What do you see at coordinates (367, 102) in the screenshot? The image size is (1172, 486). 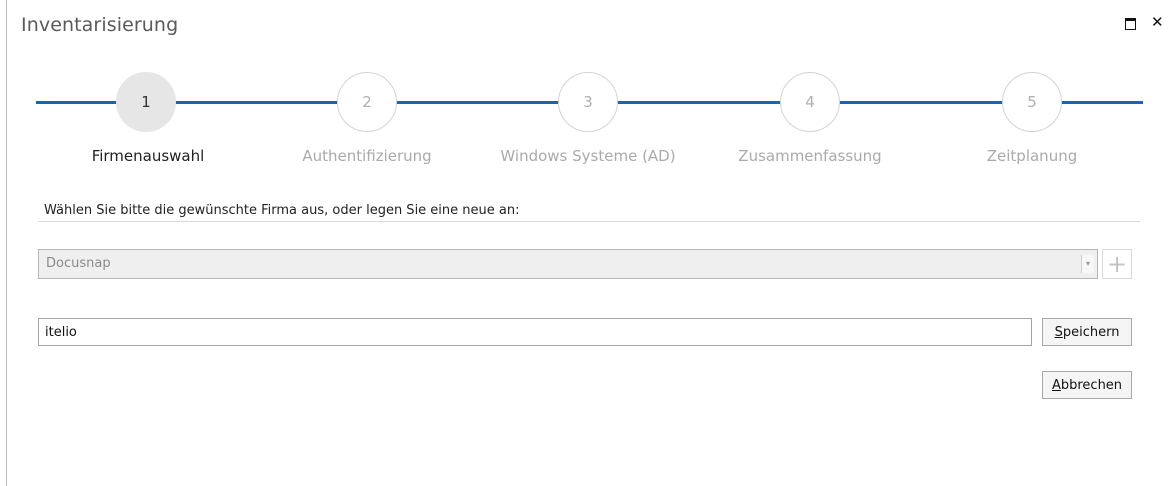 I see `step-circle-2: 2` at bounding box center [367, 102].